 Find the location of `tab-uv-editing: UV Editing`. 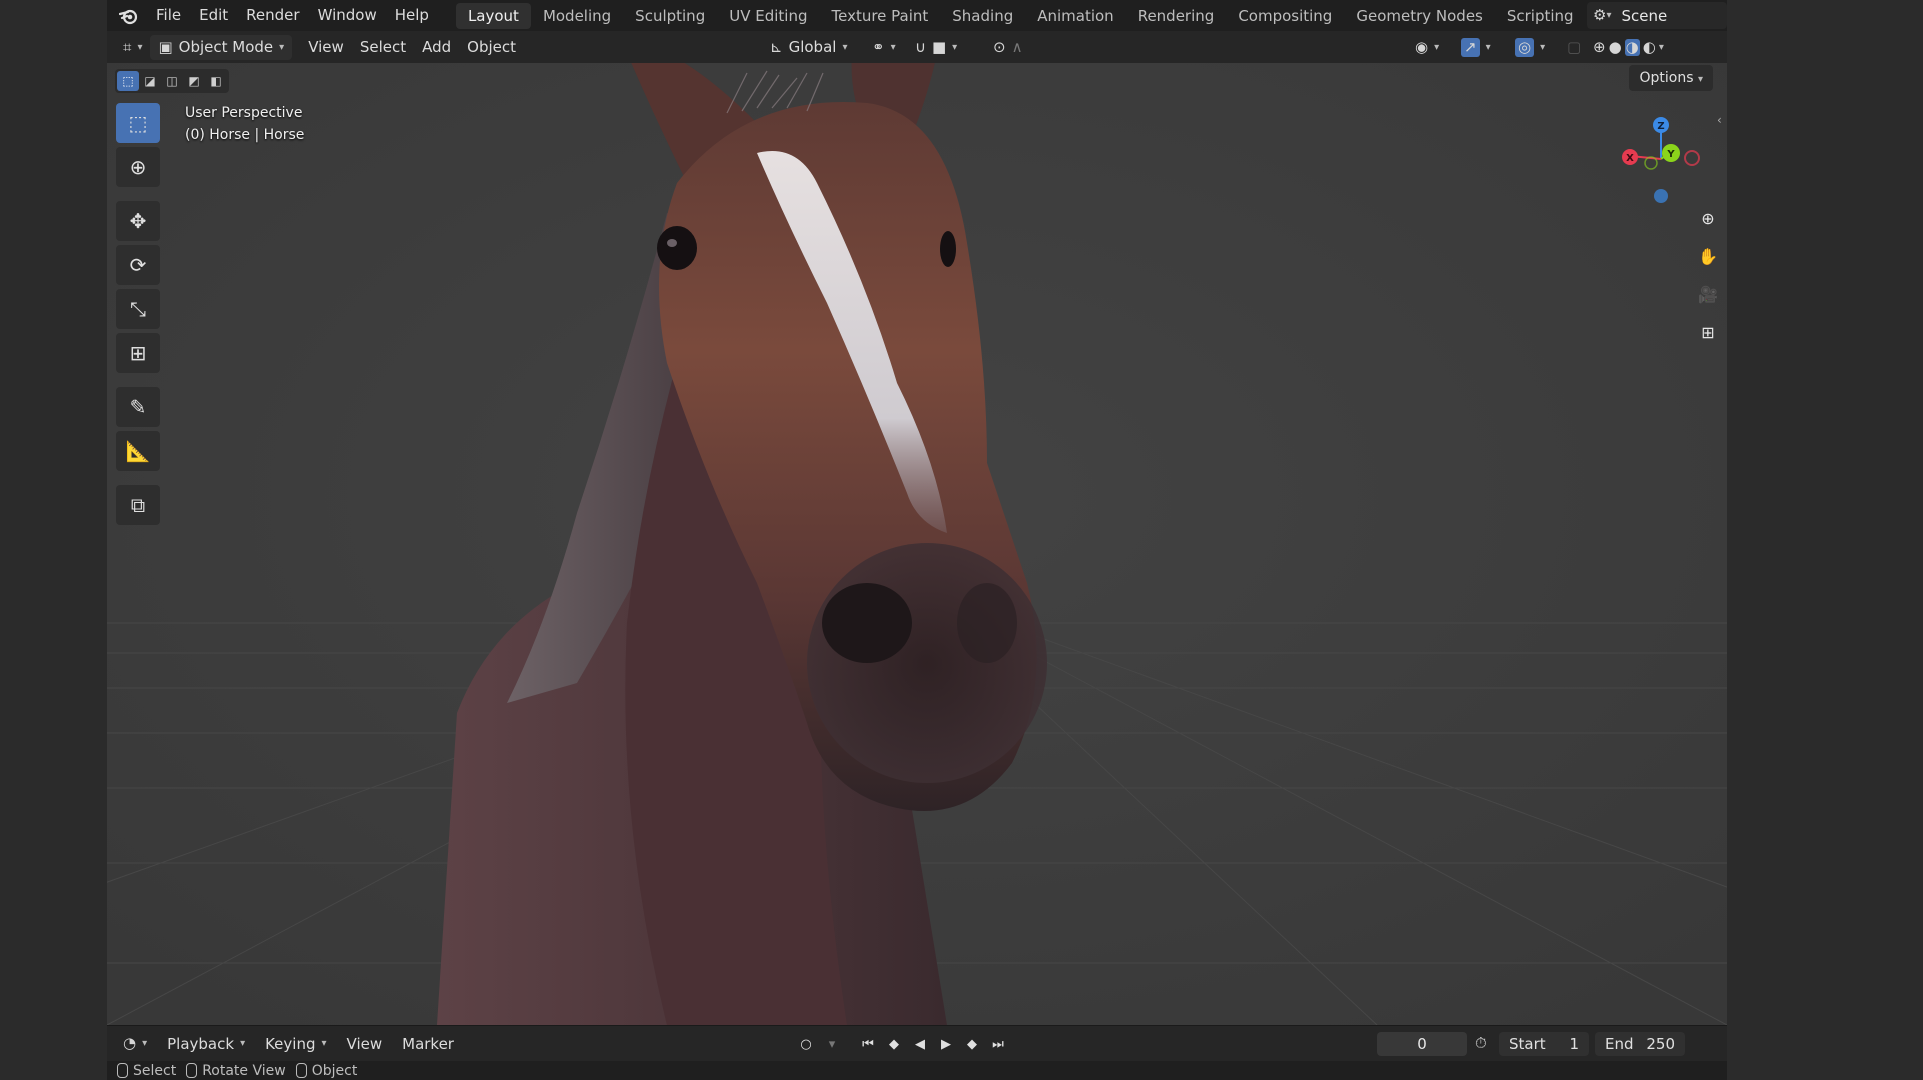

tab-uv-editing: UV Editing is located at coordinates (768, 16).